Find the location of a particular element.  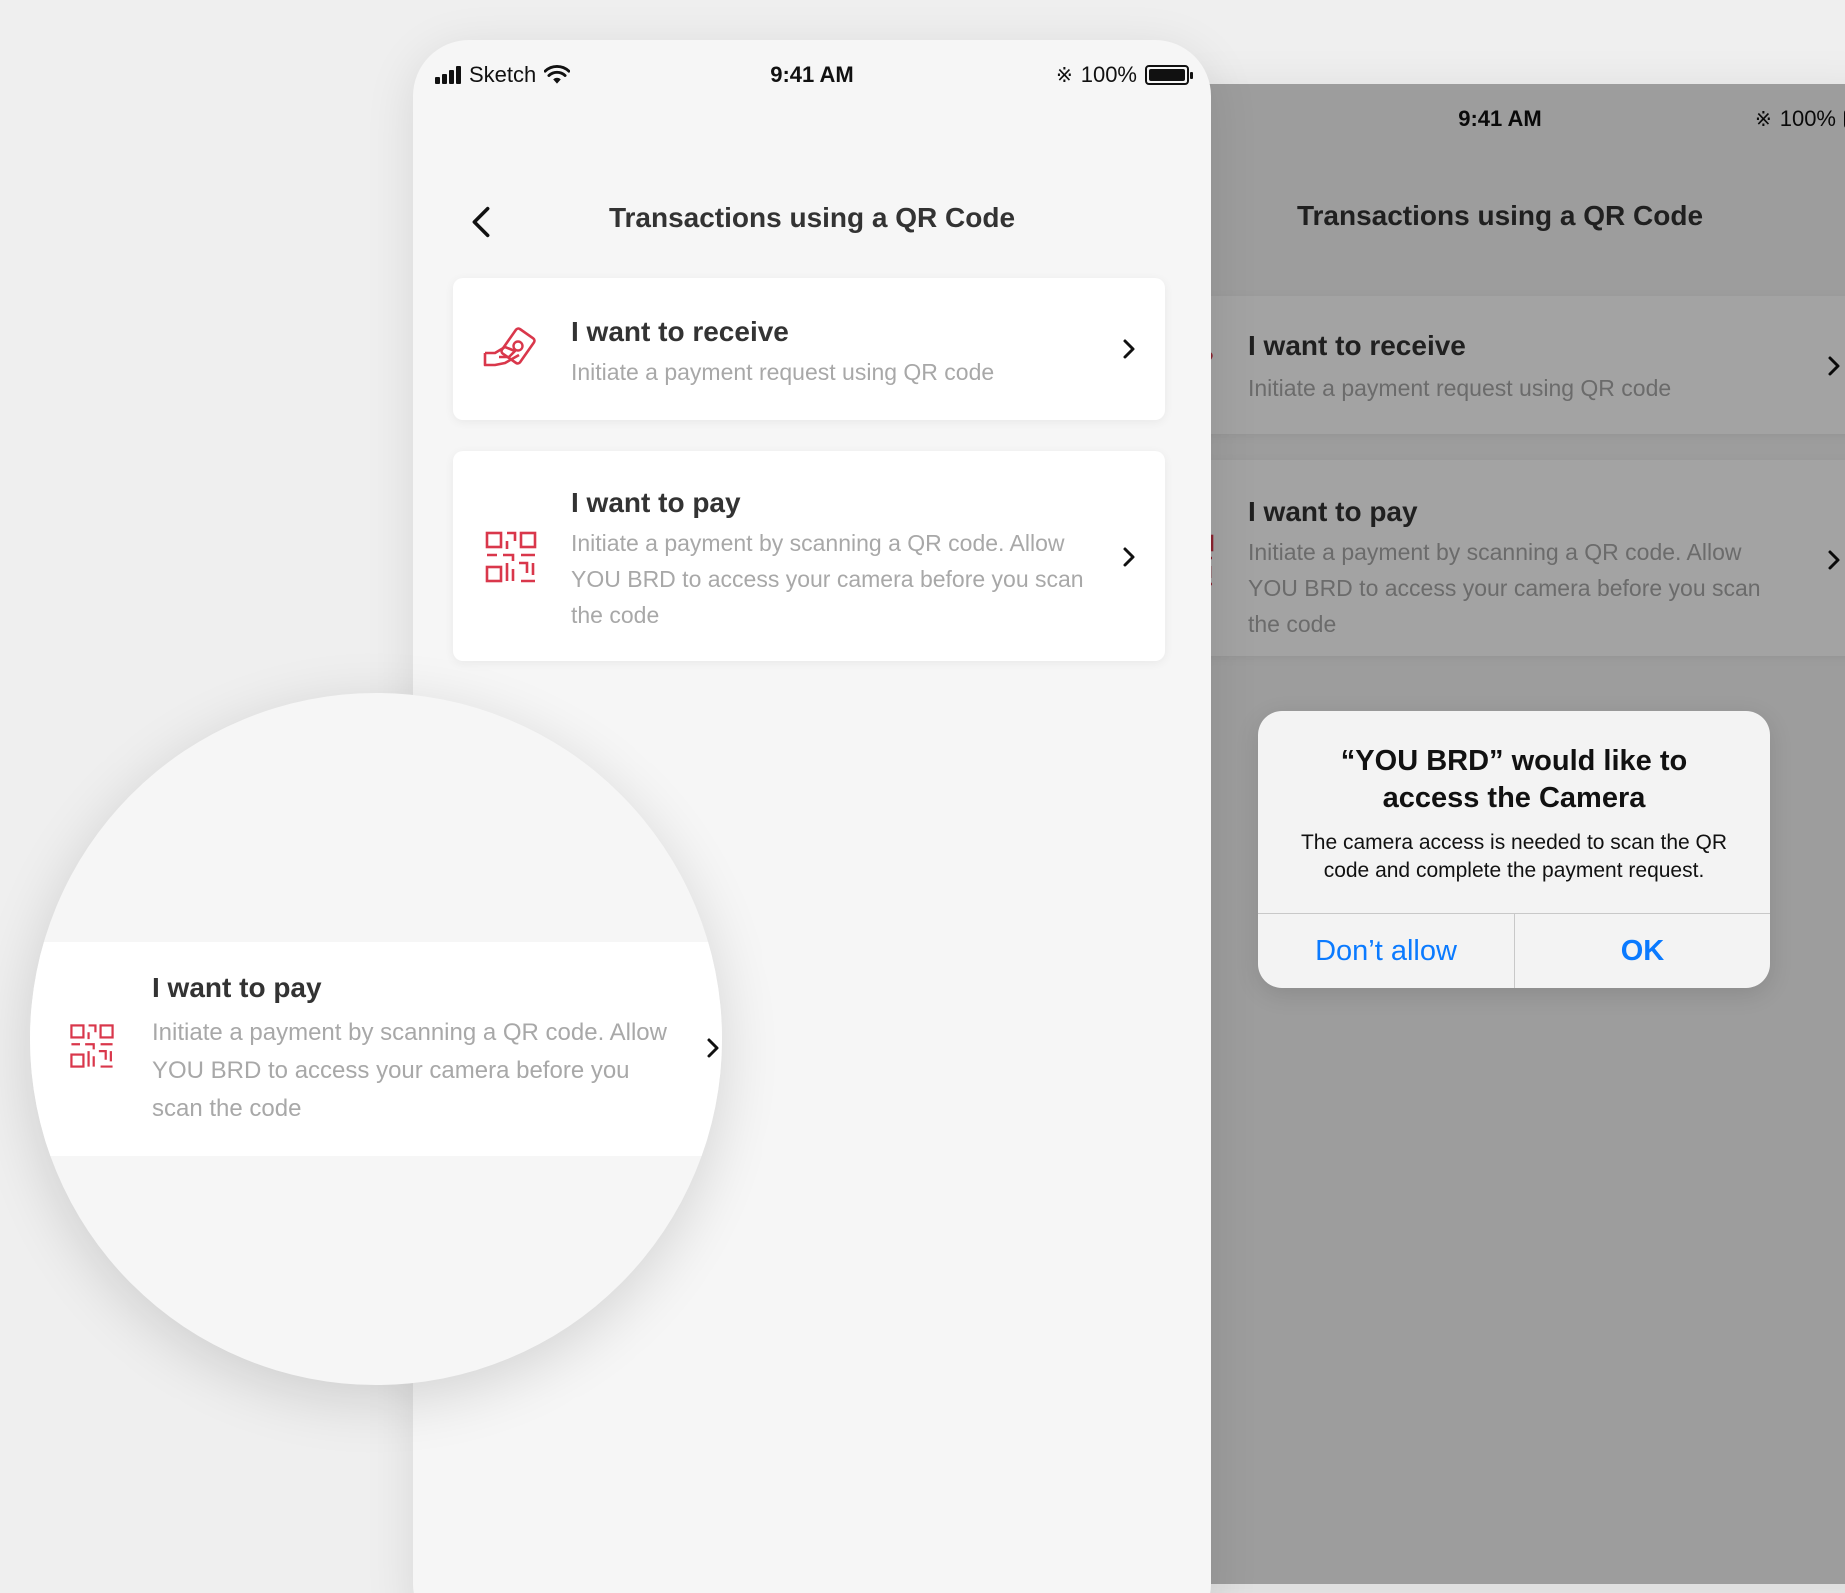

page-title: Transactions using a QR Code is located at coordinates (812, 217).